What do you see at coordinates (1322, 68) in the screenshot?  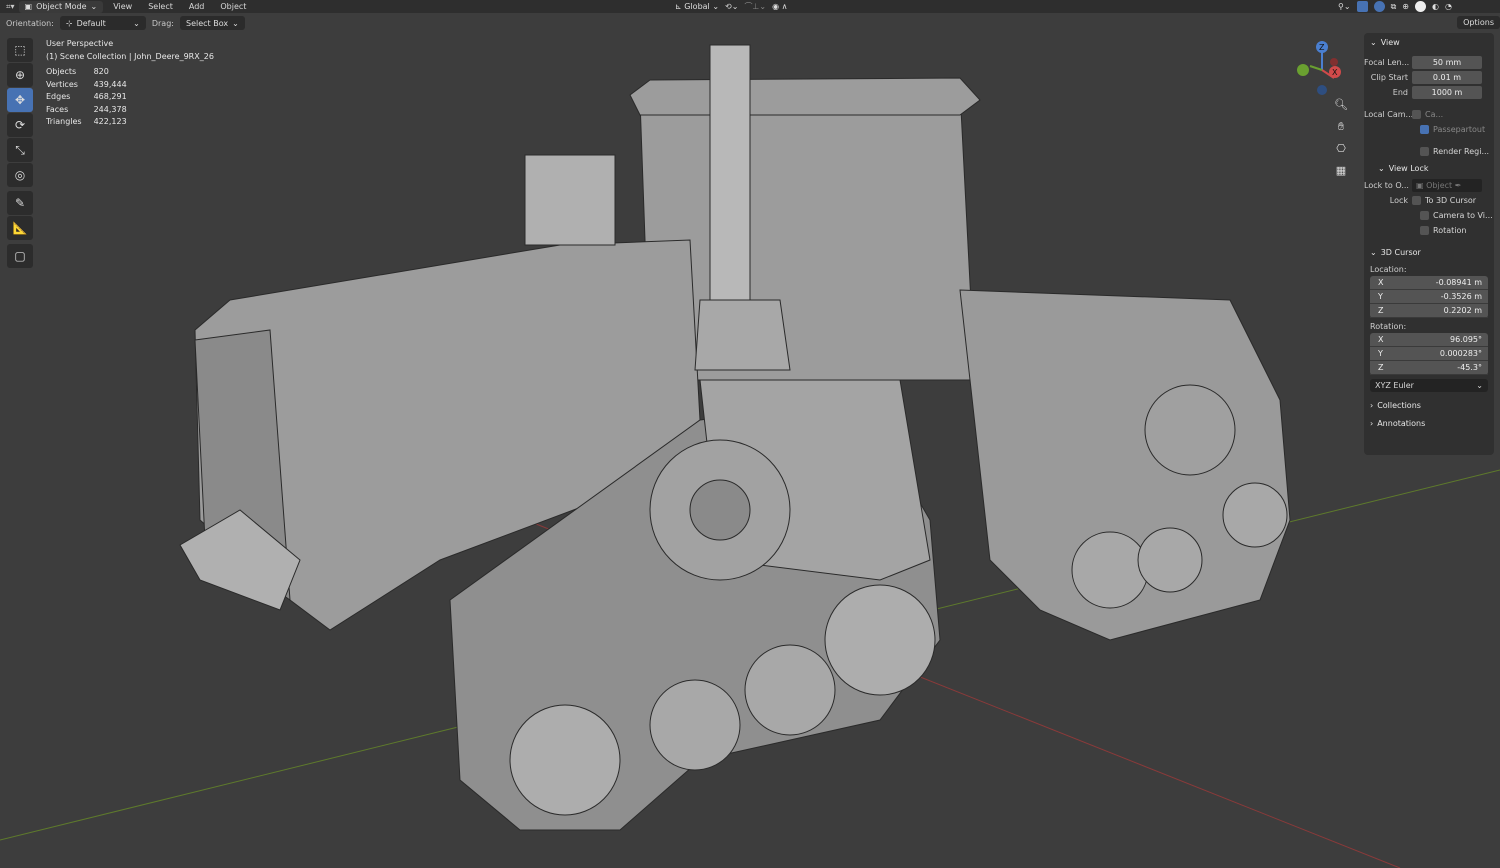 I see `navigation-gizmo: Z X` at bounding box center [1322, 68].